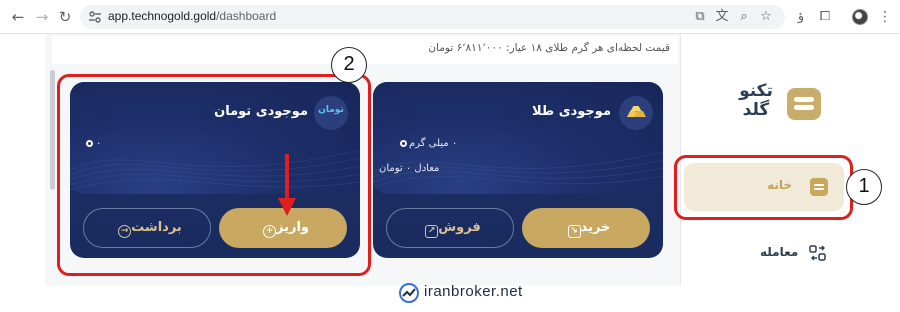 The height and width of the screenshot is (312, 900). I want to click on profile-avatar-icon, so click(860, 17).